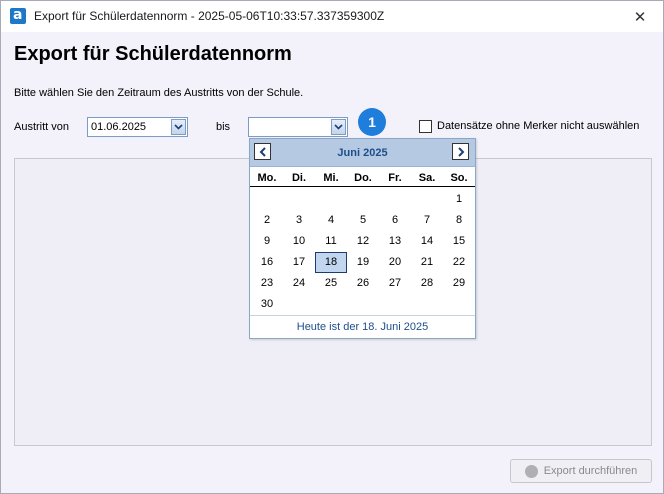  Describe the element at coordinates (153, 54) in the screenshot. I see `page-title: Export für Schülerdatennorm` at that location.